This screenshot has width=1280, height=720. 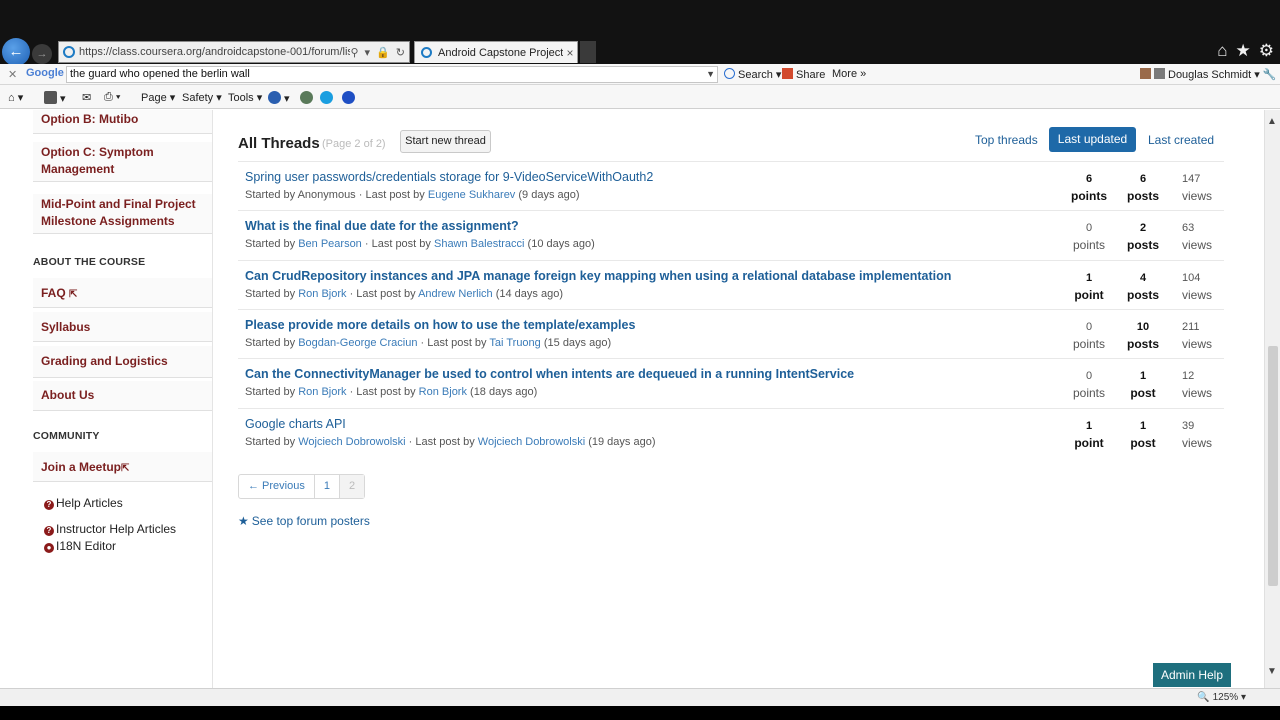 I want to click on sidebar-item-about-us: About Us, so click(x=122, y=396).